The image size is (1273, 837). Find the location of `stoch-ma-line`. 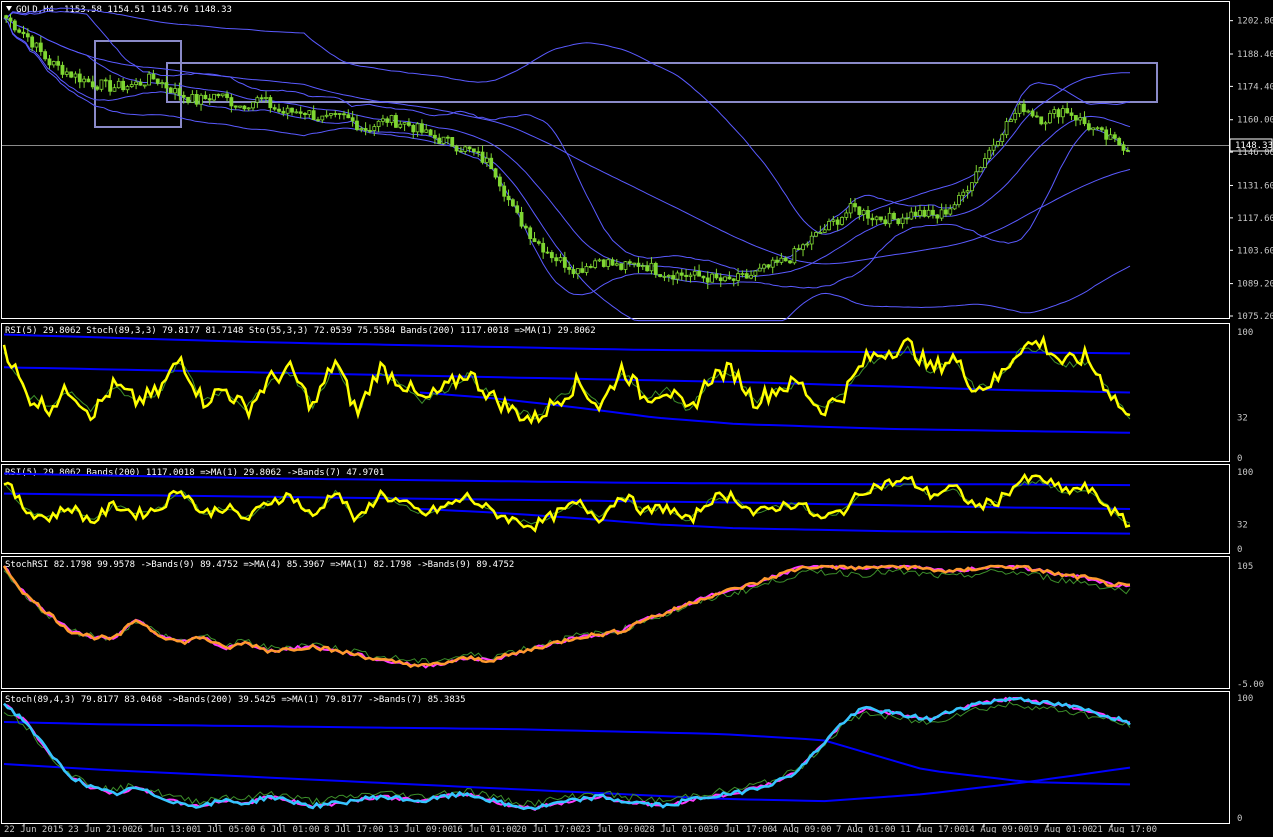

stoch-ma-line is located at coordinates (567, 754).